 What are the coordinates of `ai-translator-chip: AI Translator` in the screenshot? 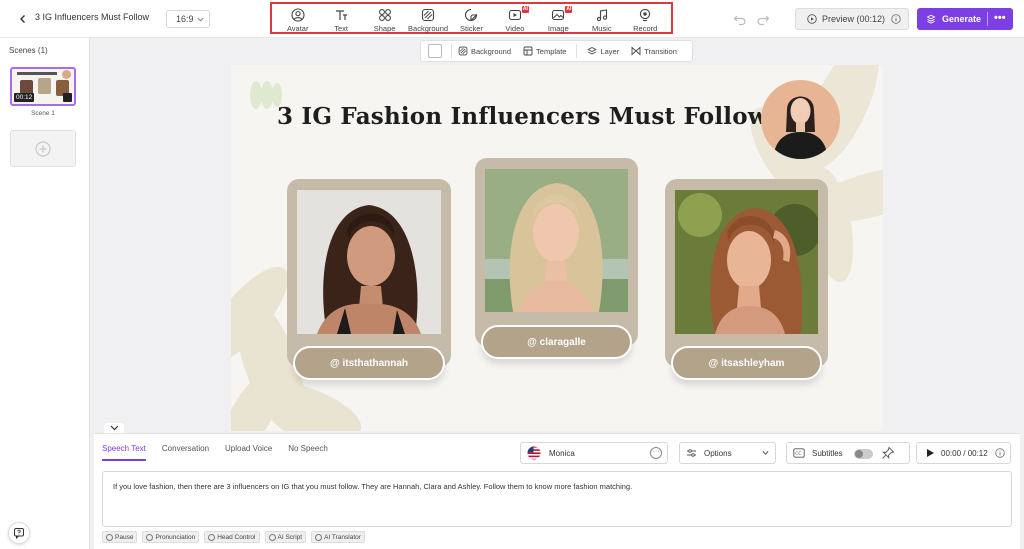 It's located at (338, 537).